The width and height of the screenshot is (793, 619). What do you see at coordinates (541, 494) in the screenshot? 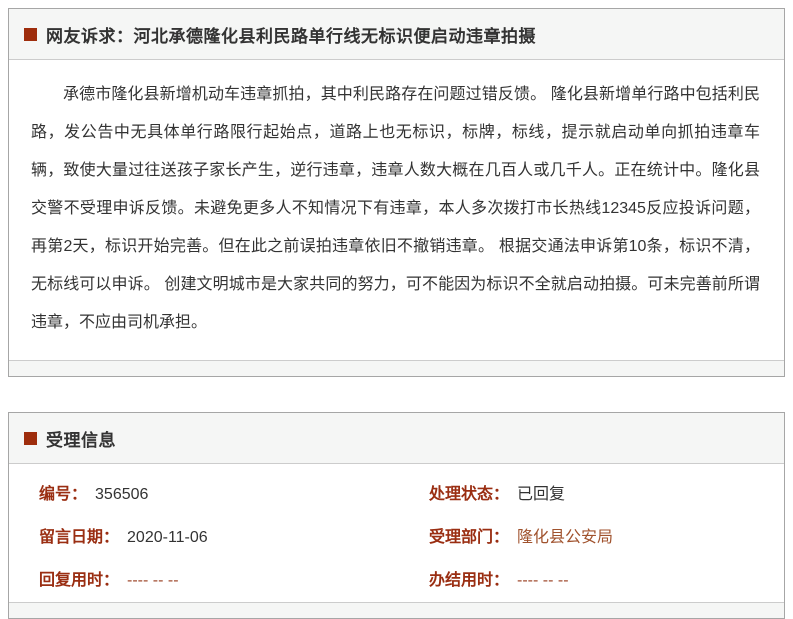
I see `field-status-value: 已回复` at bounding box center [541, 494].